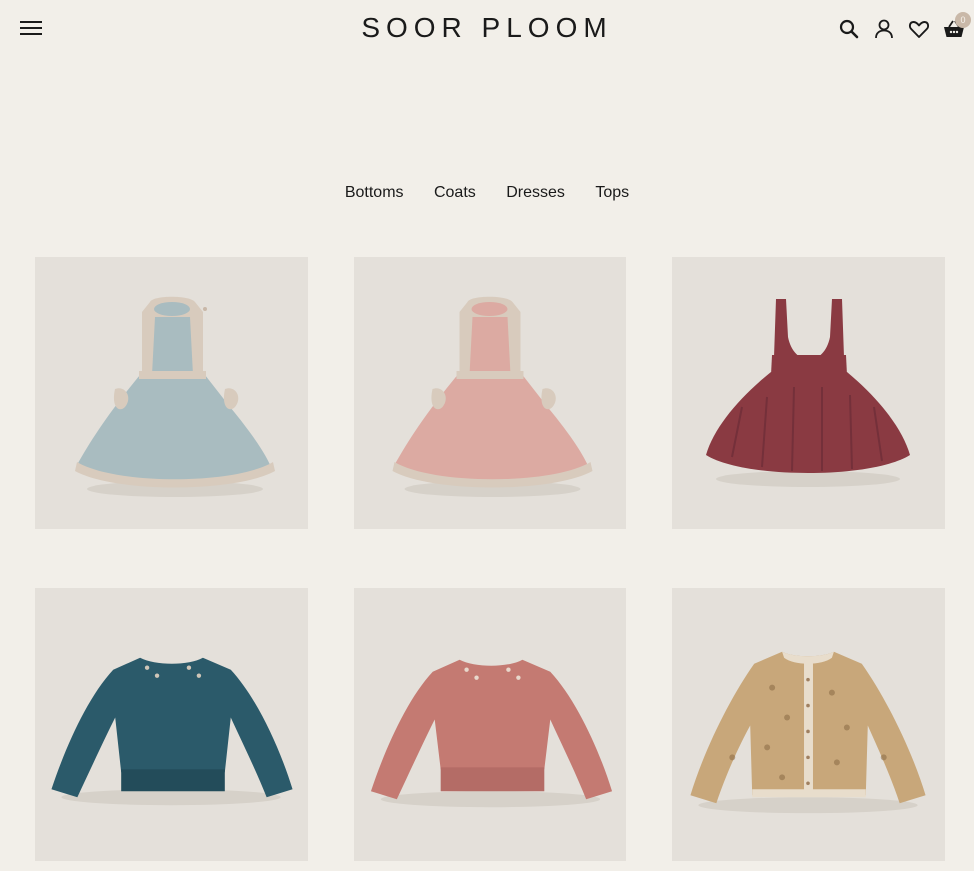 The width and height of the screenshot is (974, 871). Describe the element at coordinates (535, 193) in the screenshot. I see `category-link-dresses: Dresses` at that location.